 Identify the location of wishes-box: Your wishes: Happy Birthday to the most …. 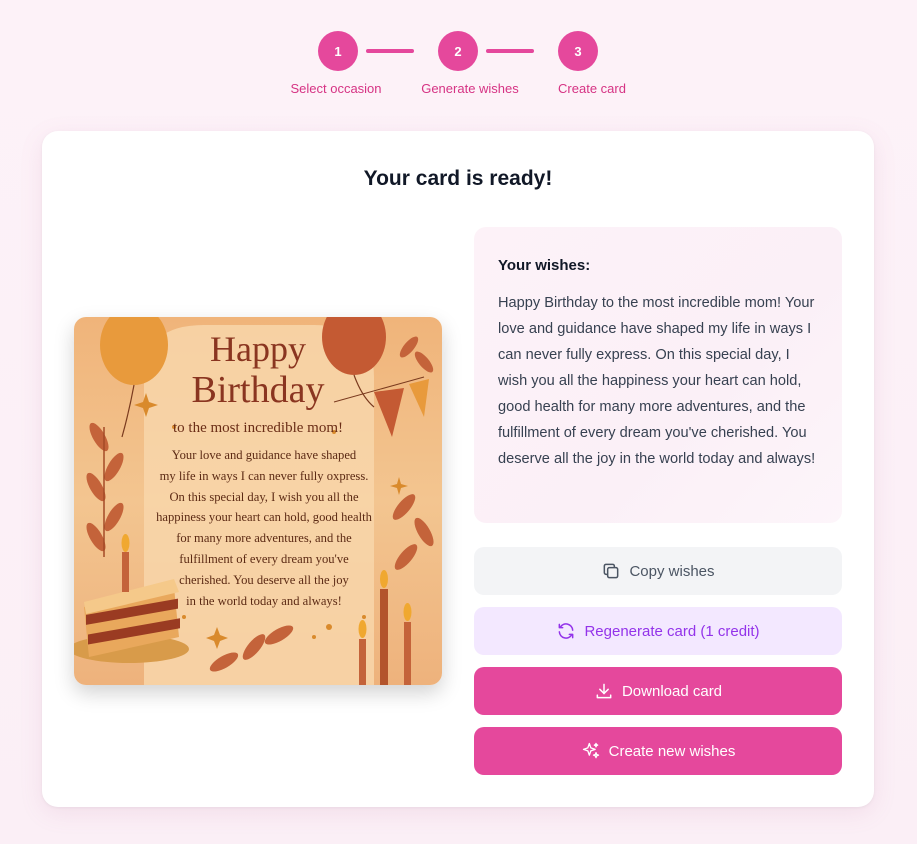
(658, 375).